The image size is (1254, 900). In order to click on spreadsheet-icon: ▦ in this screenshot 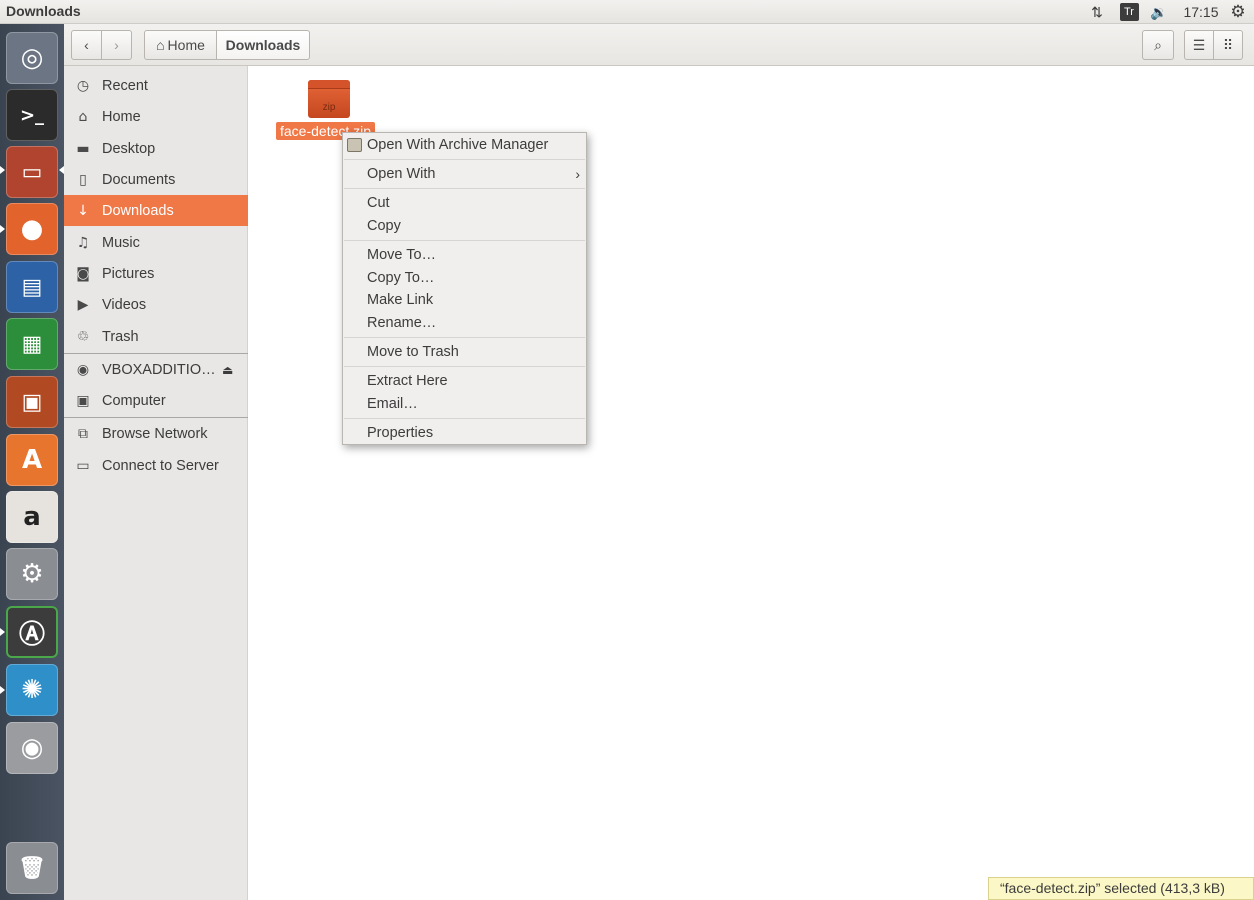, I will do `click(32, 344)`.